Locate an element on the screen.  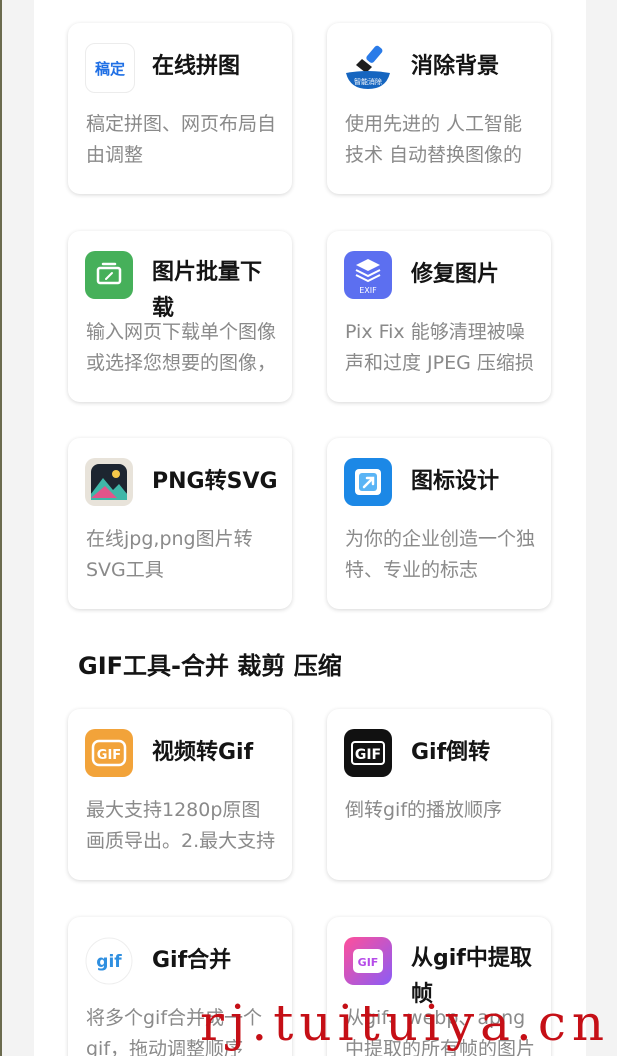
card-description: 稿定拼图、网页布局自由调整 is located at coordinates (181, 139).